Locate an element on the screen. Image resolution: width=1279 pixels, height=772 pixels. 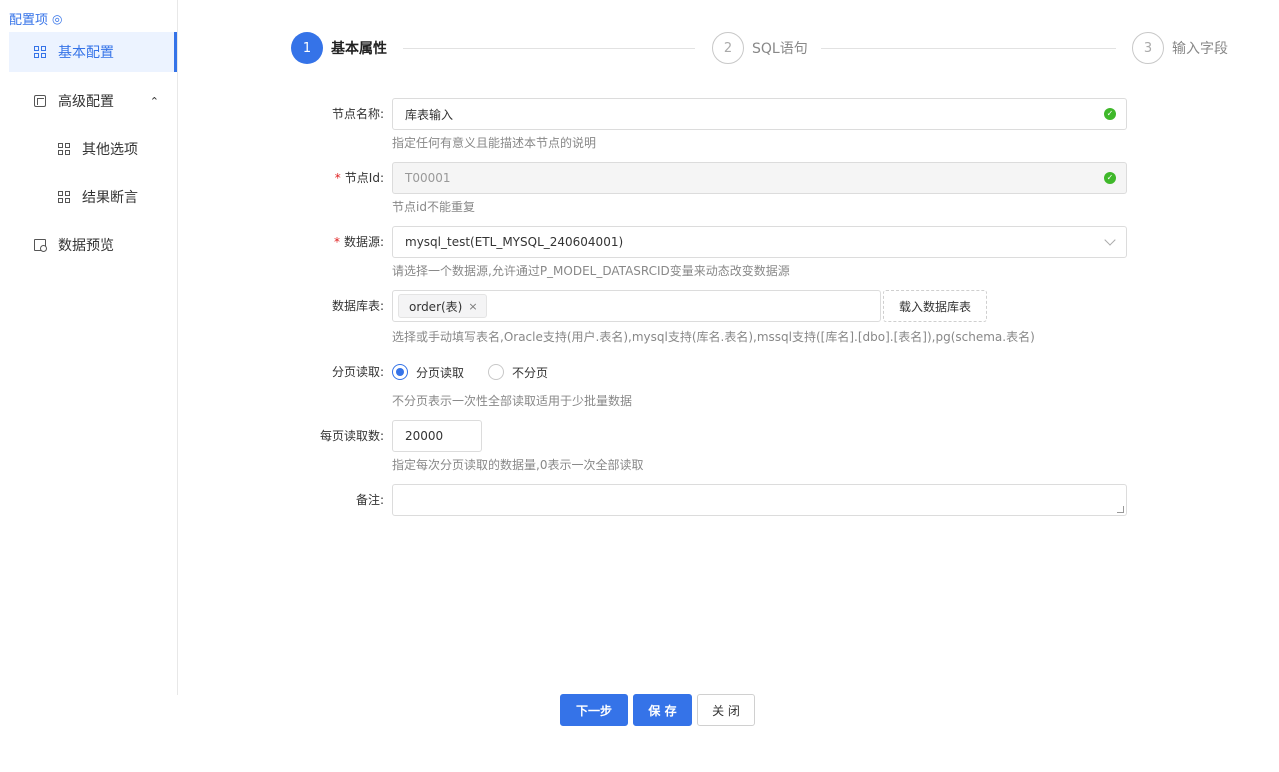
sidebar-item-data-preview: 数据预览 is located at coordinates (93, 245).